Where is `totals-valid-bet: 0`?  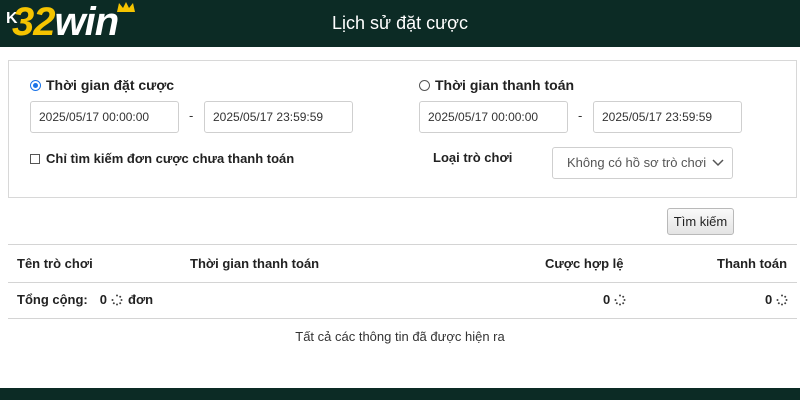
totals-valid-bet: 0 is located at coordinates (607, 299).